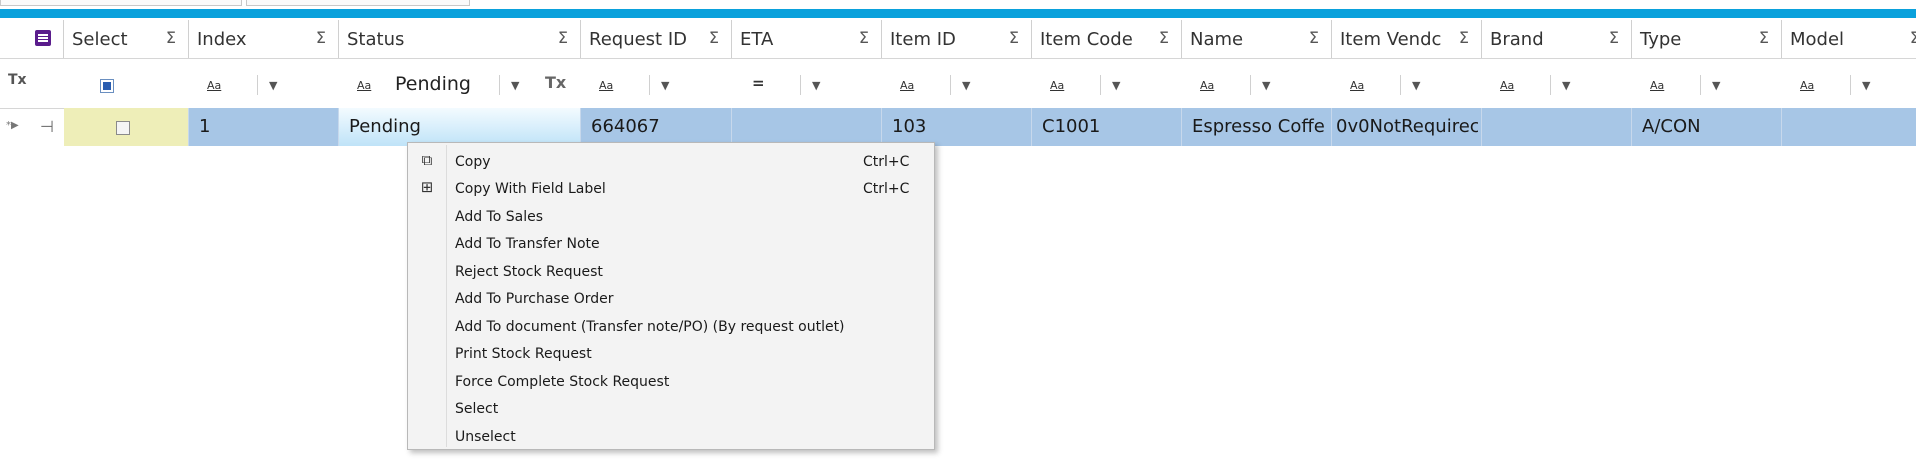  What do you see at coordinates (460, 39) in the screenshot?
I see `header-status: Status Σ` at bounding box center [460, 39].